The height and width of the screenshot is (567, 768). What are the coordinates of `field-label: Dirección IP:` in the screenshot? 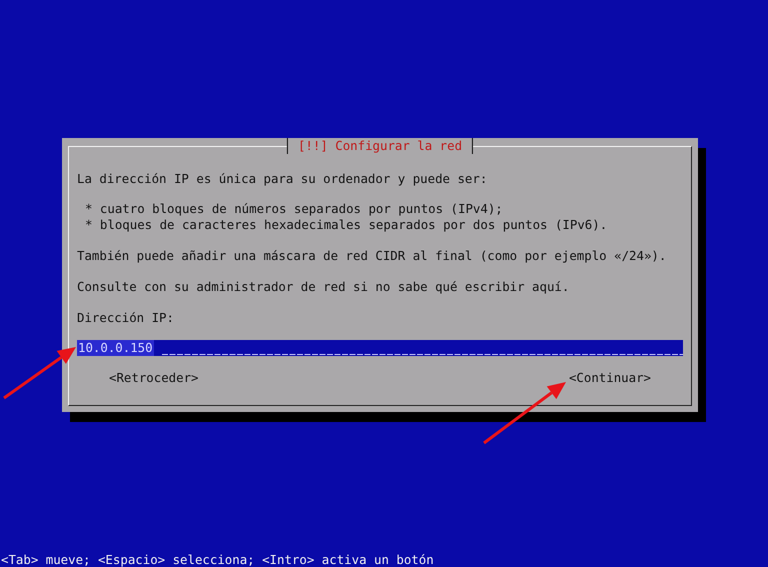 It's located at (126, 318).